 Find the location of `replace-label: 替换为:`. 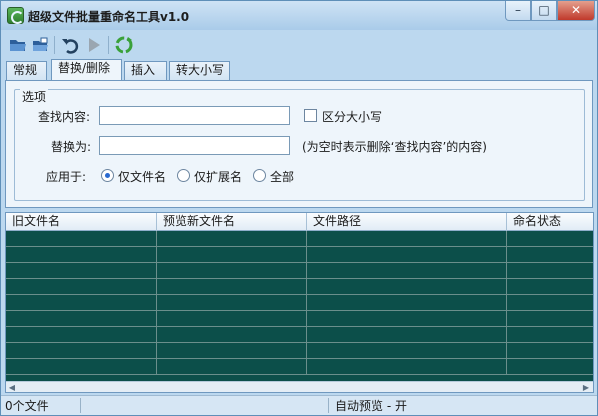

replace-label: 替换为: is located at coordinates (71, 147).